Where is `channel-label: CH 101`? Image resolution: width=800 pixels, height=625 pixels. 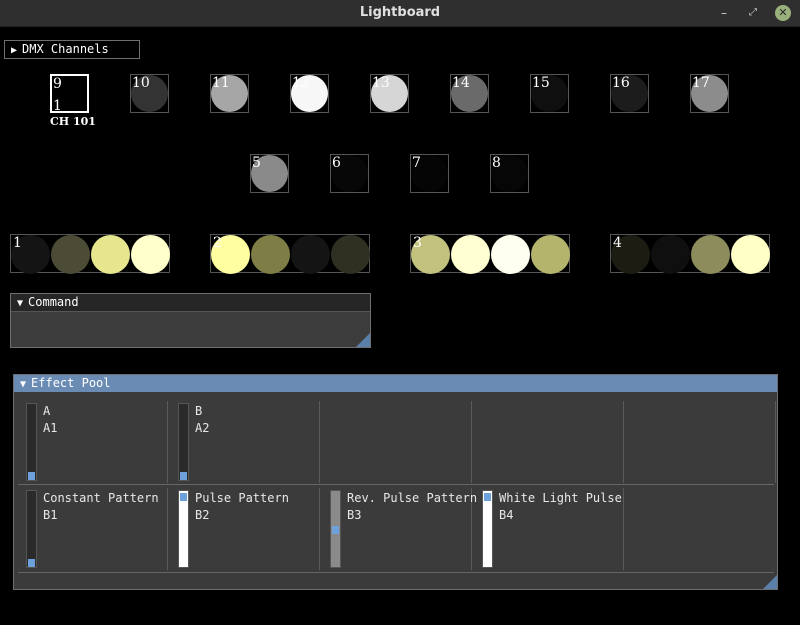 channel-label: CH 101 is located at coordinates (73, 121).